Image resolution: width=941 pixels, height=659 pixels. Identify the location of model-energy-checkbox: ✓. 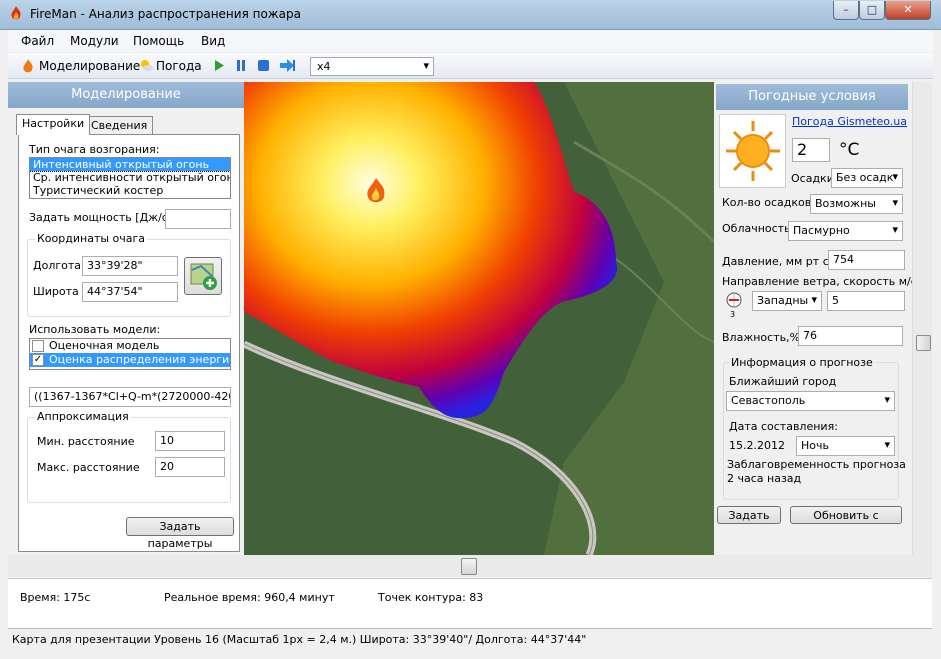
(38, 360).